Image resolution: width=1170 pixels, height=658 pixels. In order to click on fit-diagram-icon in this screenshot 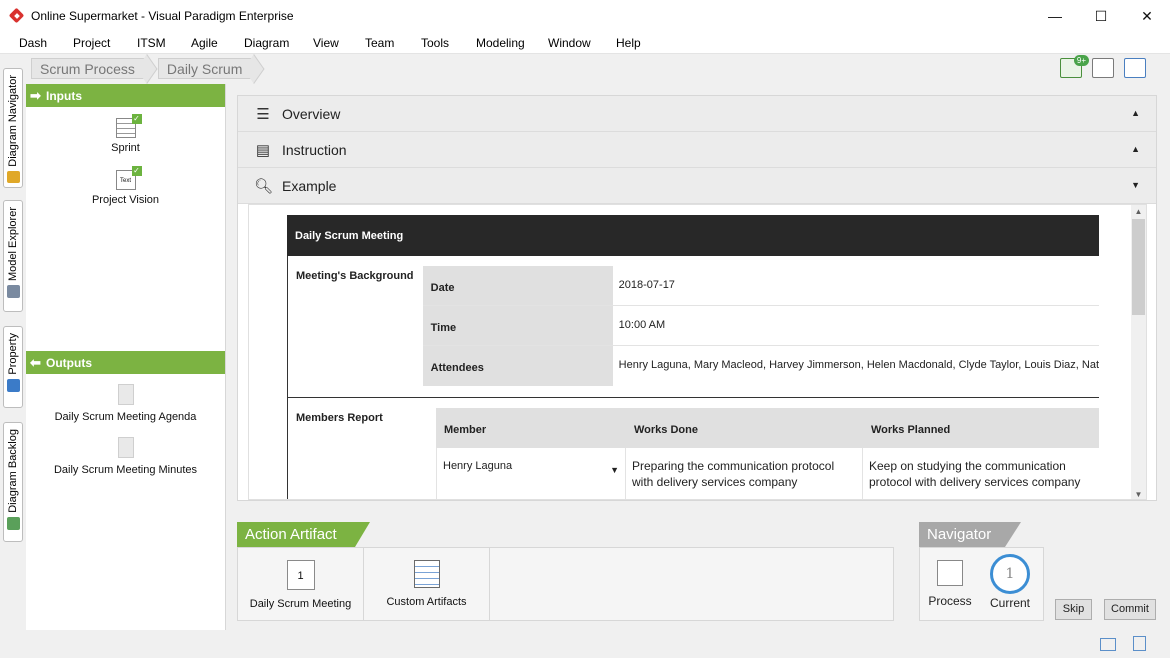, I will do `click(1103, 68)`.